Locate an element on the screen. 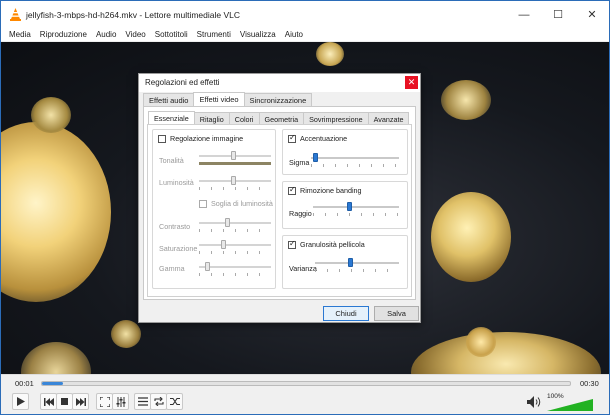 The image size is (610, 415). hue-color-bar is located at coordinates (235, 163).